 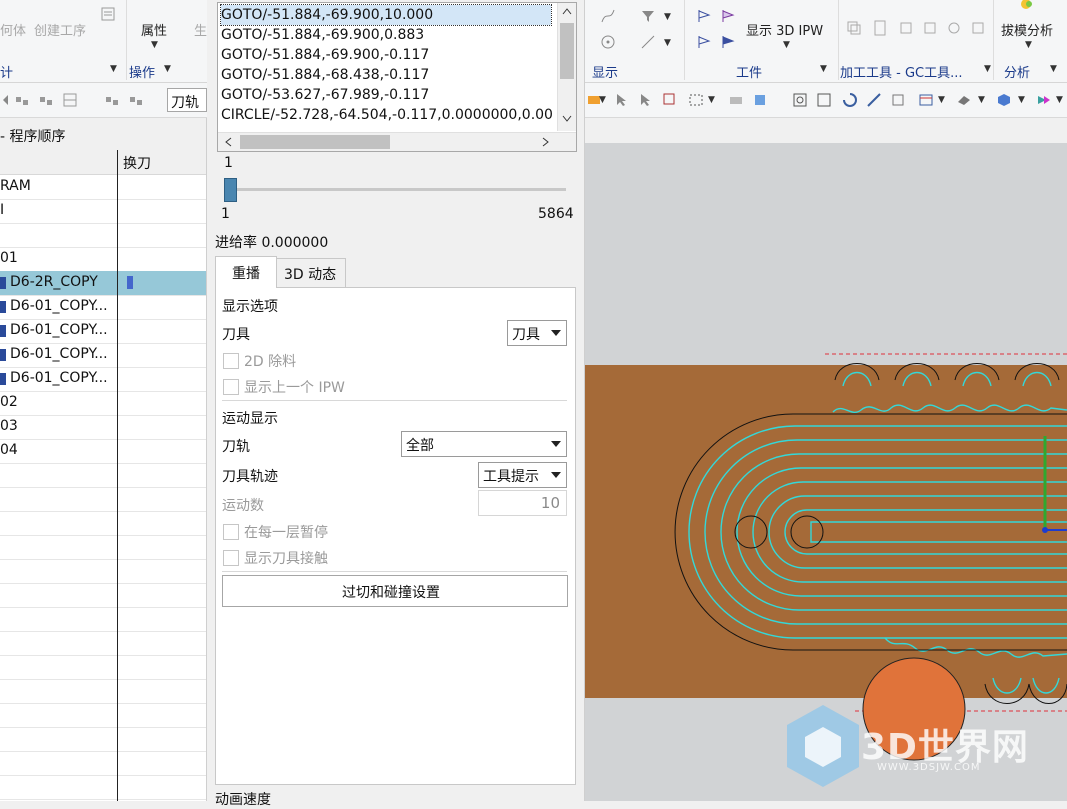 What do you see at coordinates (103, 187) in the screenshot?
I see `table-row: RAM` at bounding box center [103, 187].